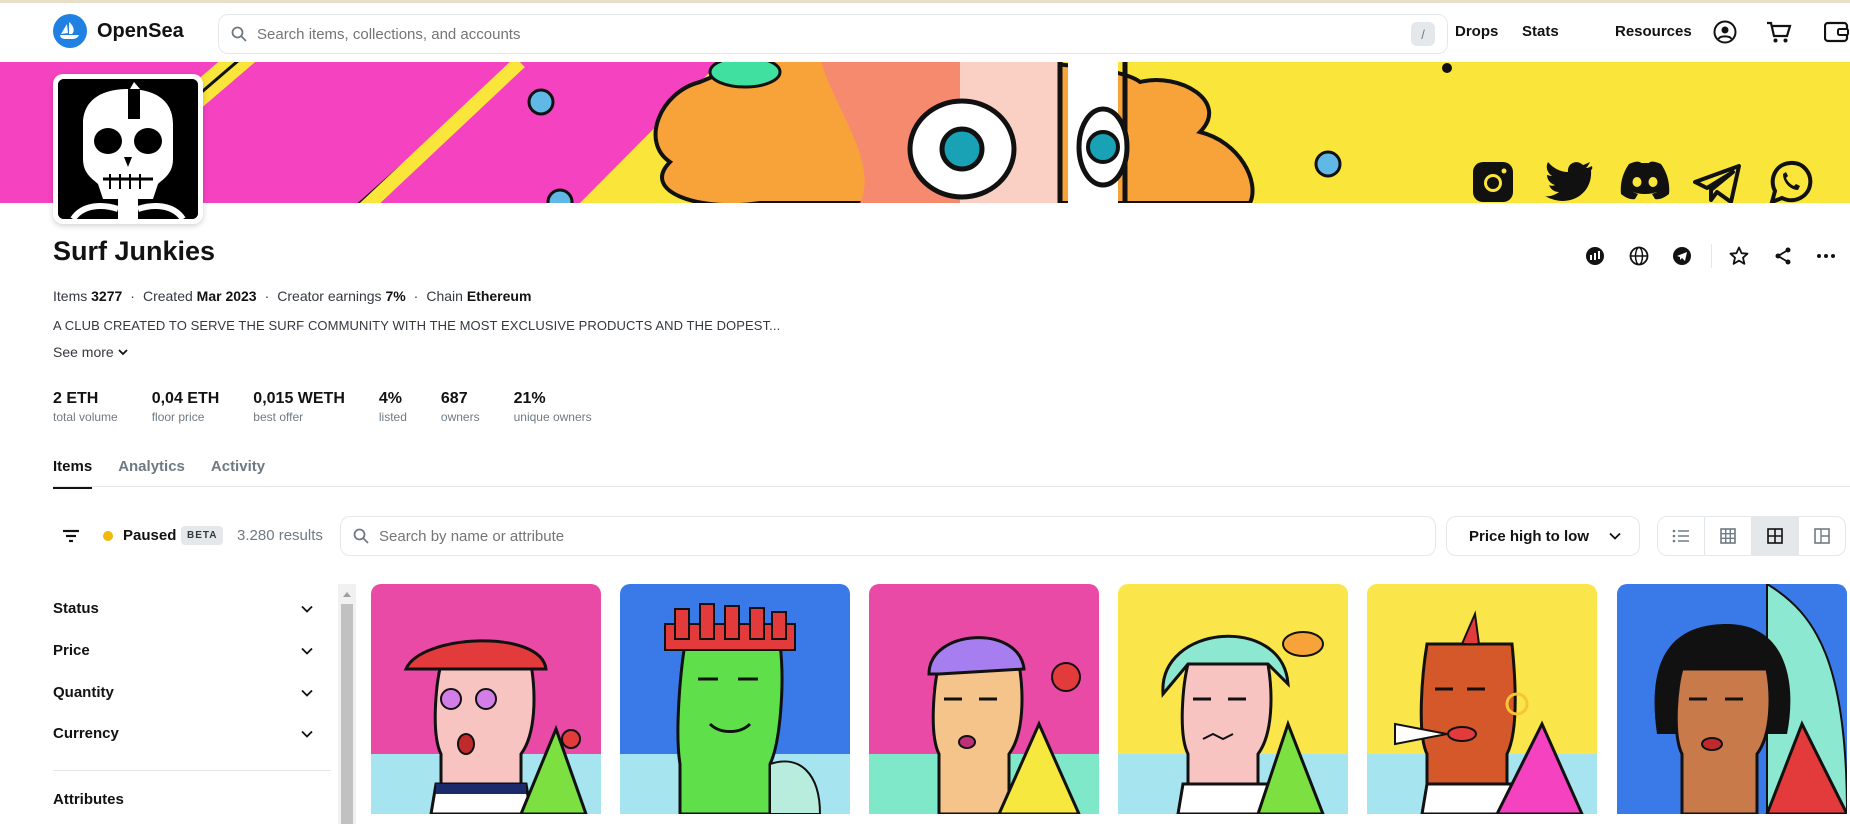 This screenshot has width=1850, height=824. What do you see at coordinates (192, 770) in the screenshot?
I see `filter-divider` at bounding box center [192, 770].